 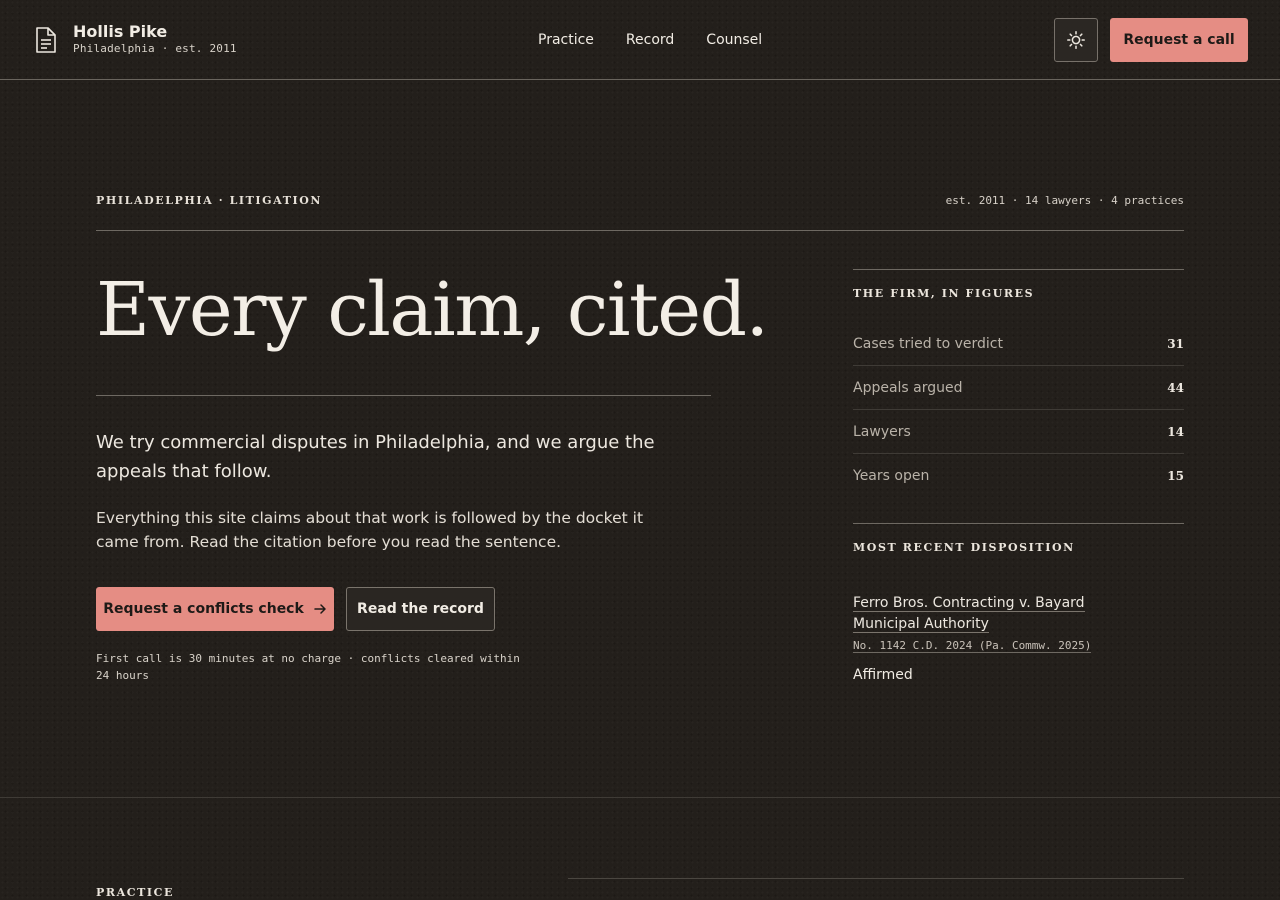 What do you see at coordinates (882, 431) in the screenshot?
I see `figure-label: Lawyers` at bounding box center [882, 431].